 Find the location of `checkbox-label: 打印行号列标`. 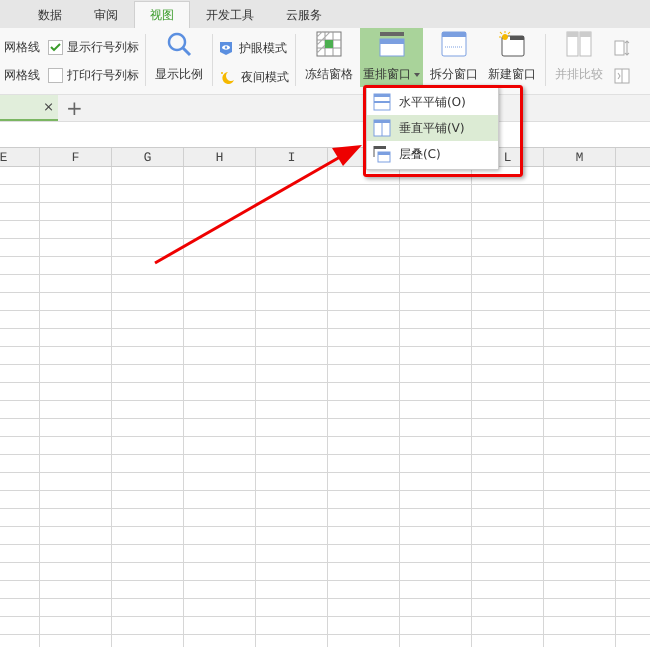

checkbox-label: 打印行号列标 is located at coordinates (103, 75).